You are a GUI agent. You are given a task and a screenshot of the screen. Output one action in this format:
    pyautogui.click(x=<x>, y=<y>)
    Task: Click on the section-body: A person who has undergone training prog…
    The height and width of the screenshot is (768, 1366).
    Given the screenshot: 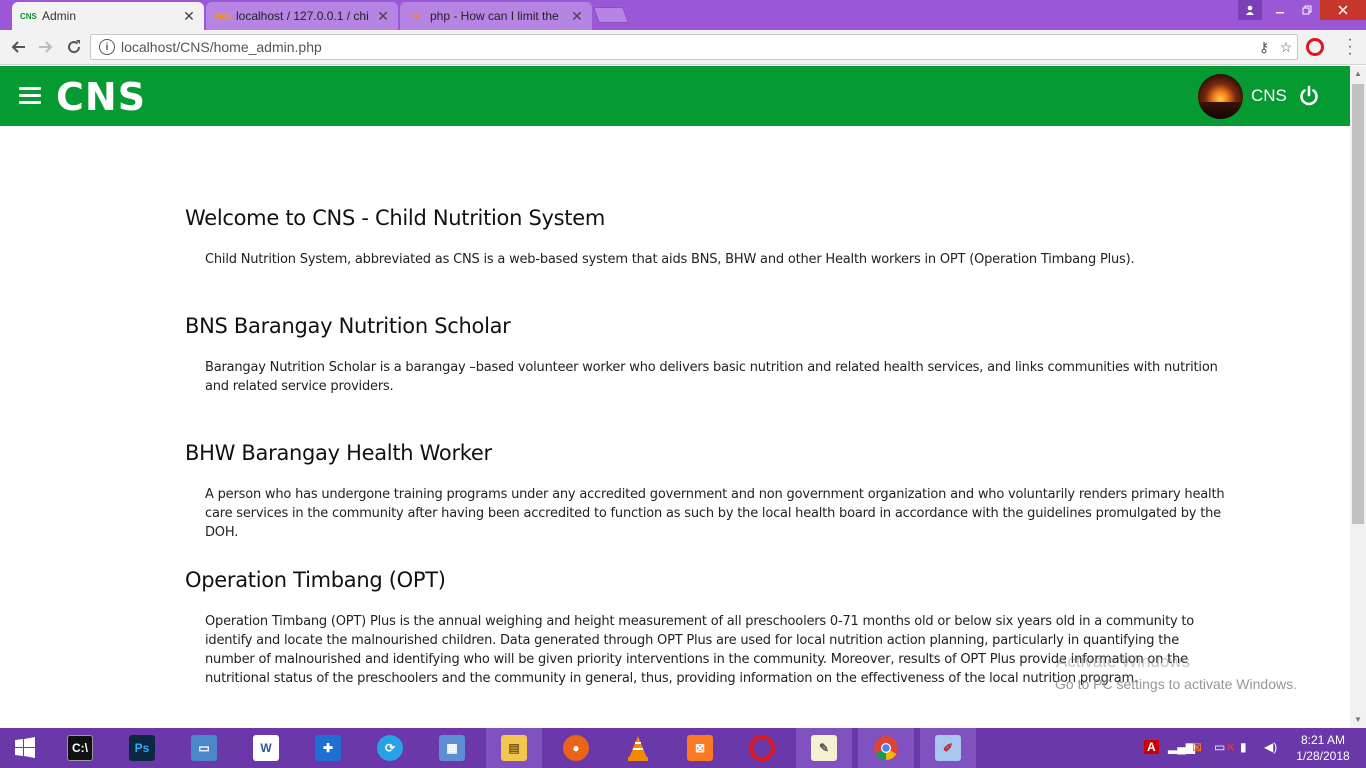 What is the action you would take?
    pyautogui.click(x=715, y=513)
    